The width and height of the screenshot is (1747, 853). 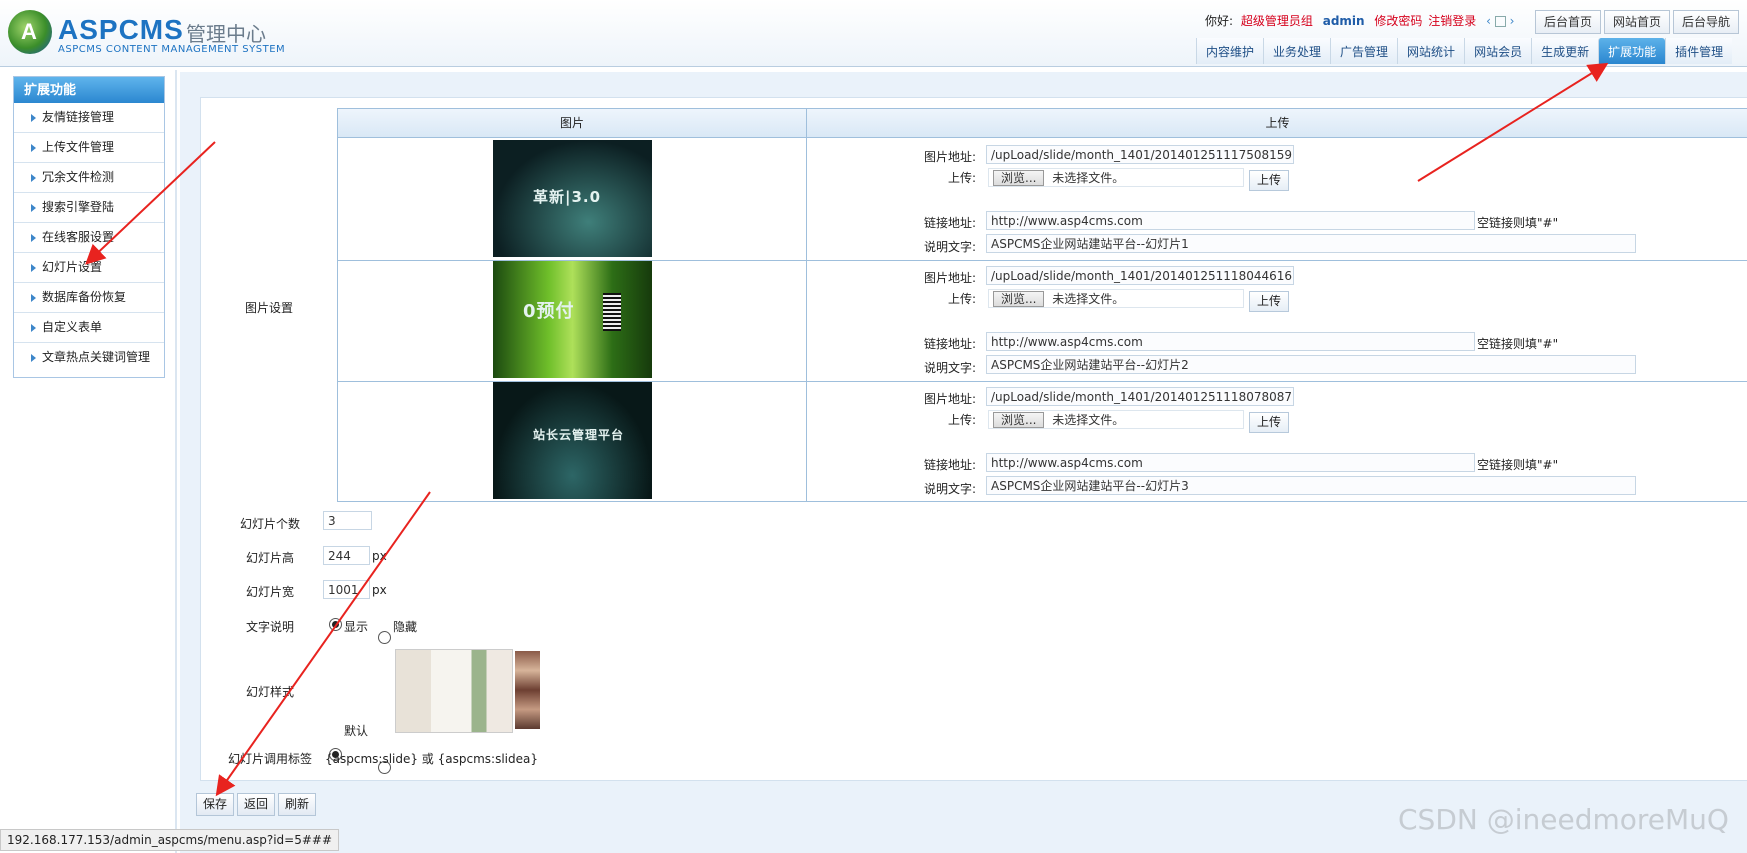 What do you see at coordinates (1513, 122) in the screenshot?
I see `arrow-to-extensions-tab` at bounding box center [1513, 122].